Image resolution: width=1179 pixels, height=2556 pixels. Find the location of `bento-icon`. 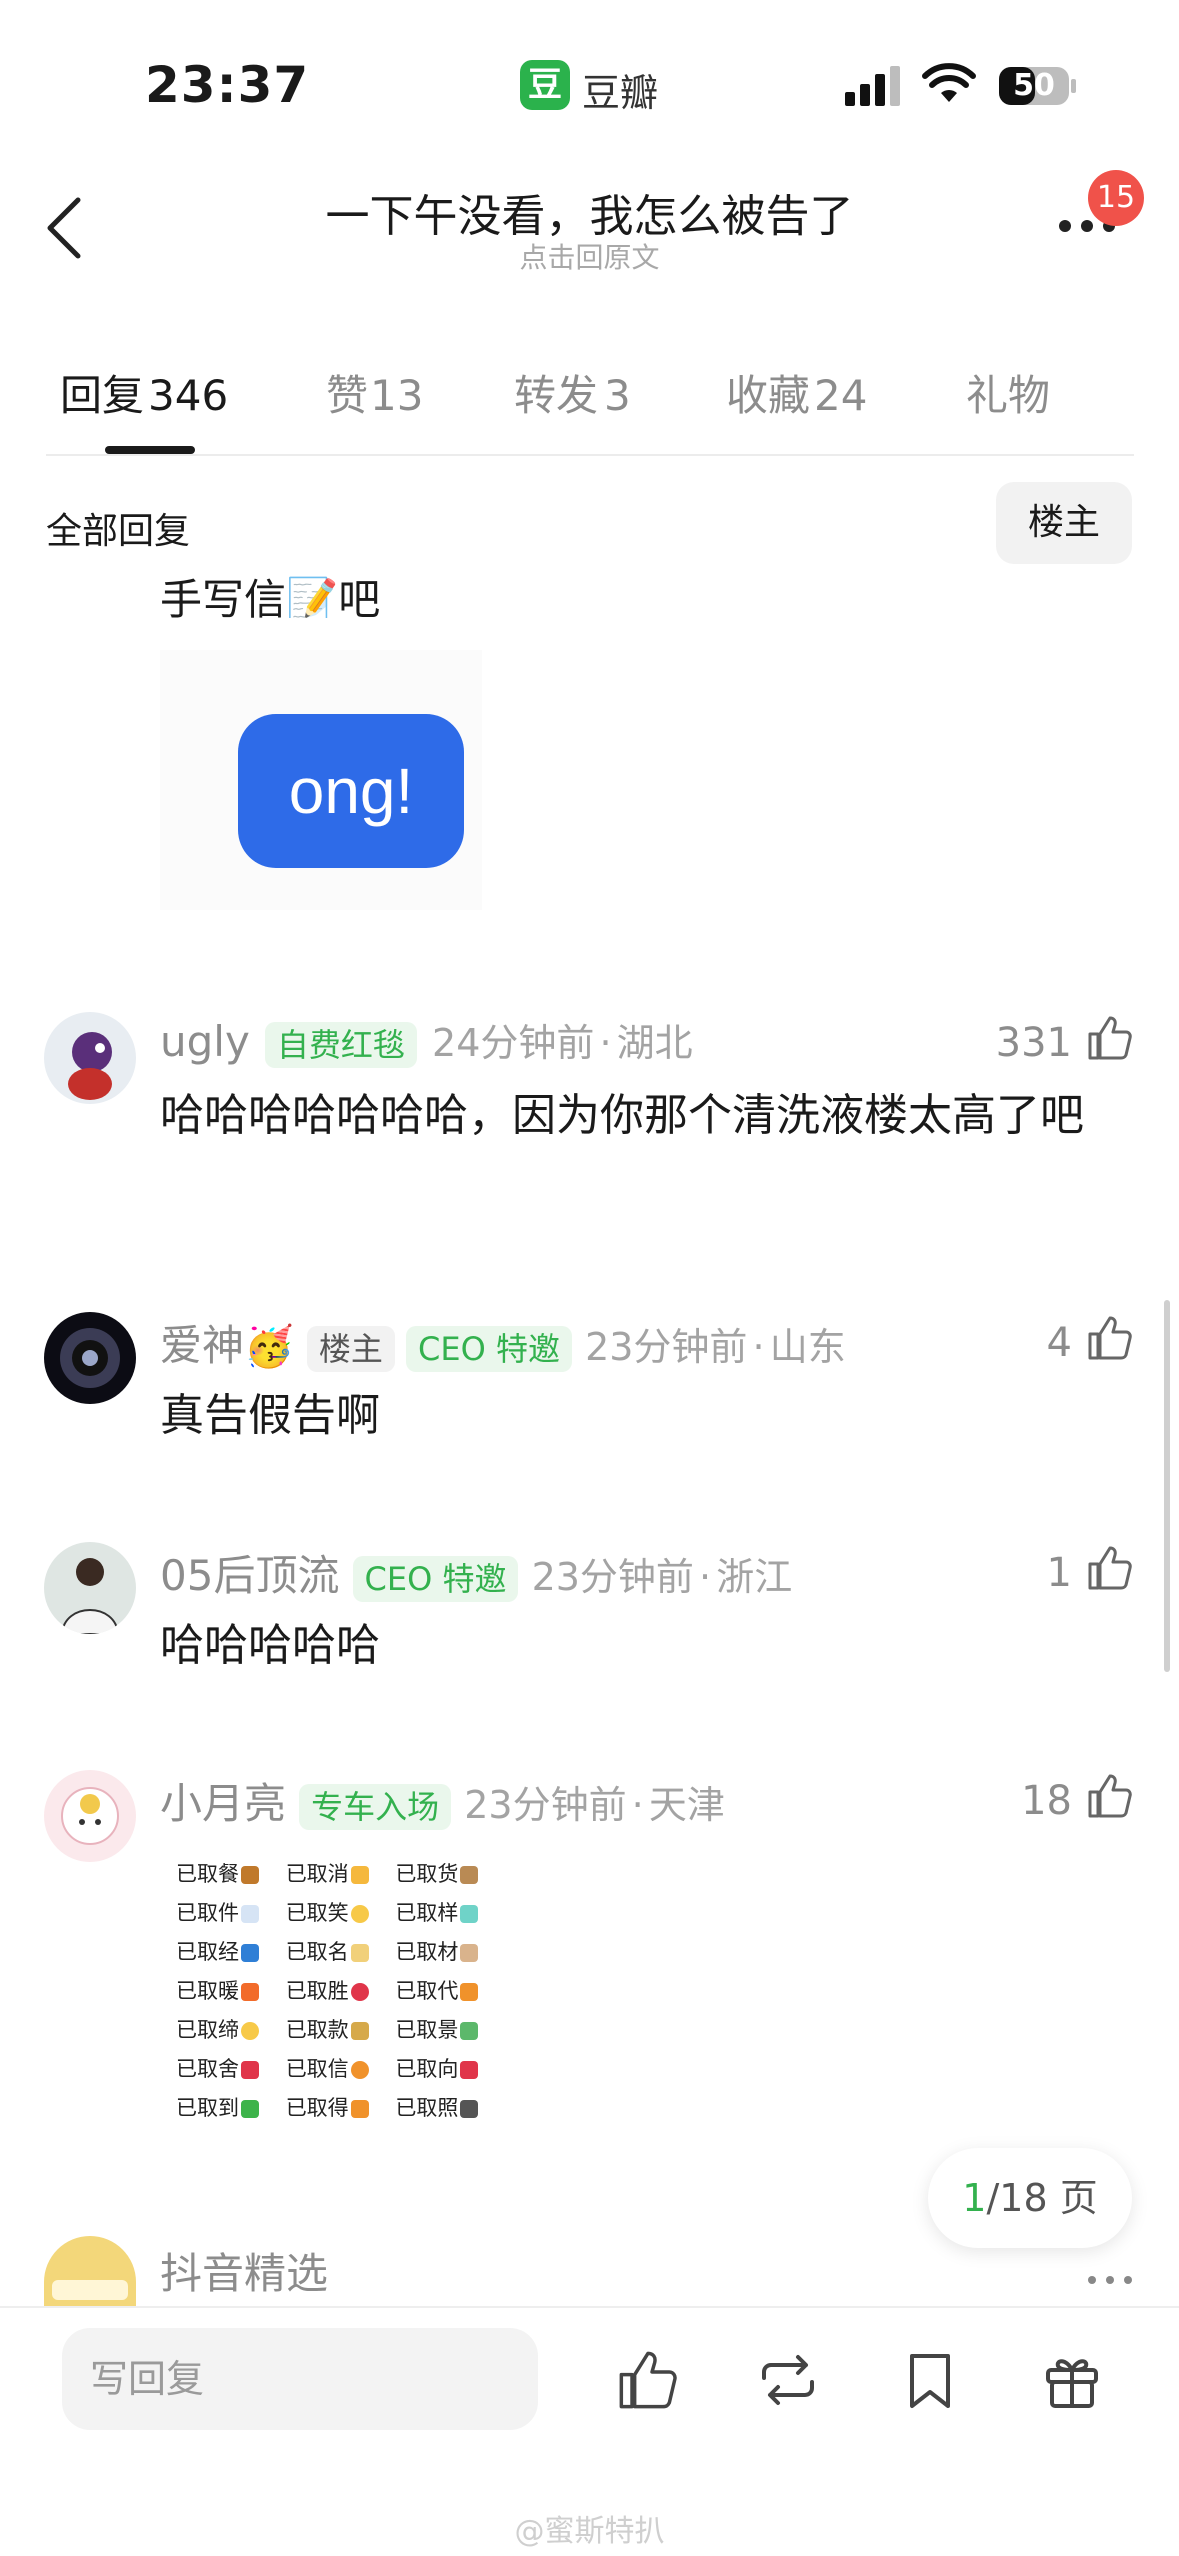

bento-icon is located at coordinates (250, 1875).